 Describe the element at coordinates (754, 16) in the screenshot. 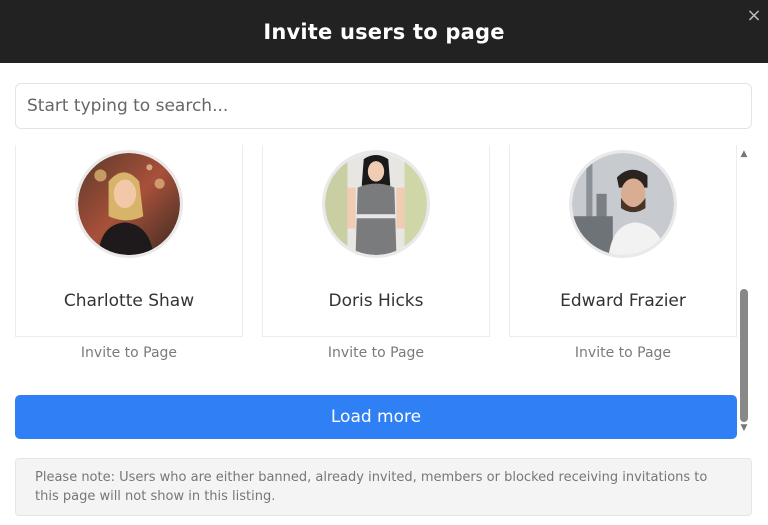

I see `close-icon: ×` at that location.